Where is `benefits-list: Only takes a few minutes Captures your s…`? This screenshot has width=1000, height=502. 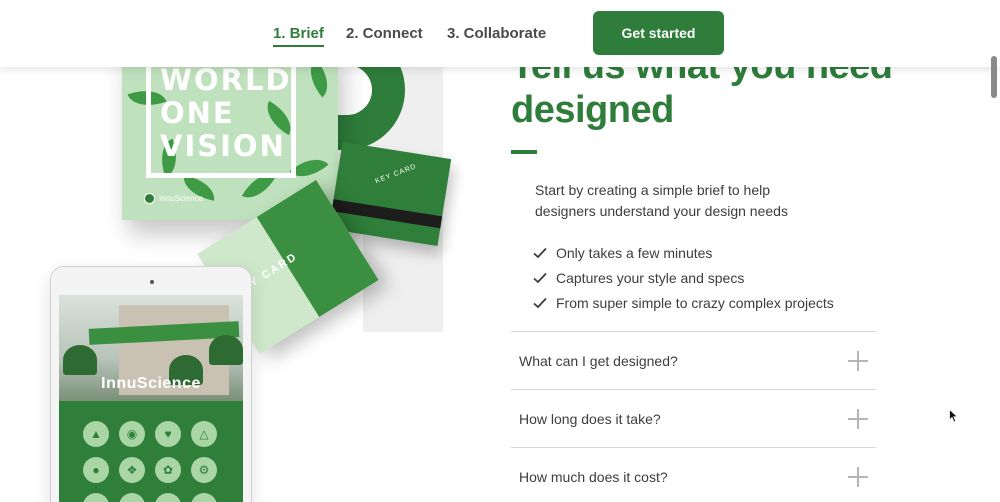 benefits-list: Only takes a few minutes Captures your s… is located at coordinates (683, 277).